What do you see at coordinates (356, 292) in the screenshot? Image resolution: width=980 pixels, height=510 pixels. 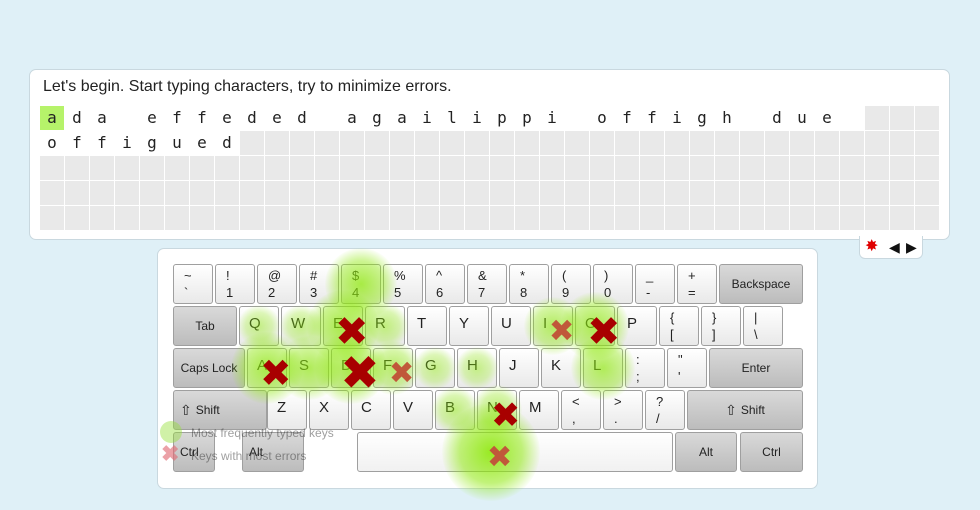 I see `base-char: 4` at bounding box center [356, 292].